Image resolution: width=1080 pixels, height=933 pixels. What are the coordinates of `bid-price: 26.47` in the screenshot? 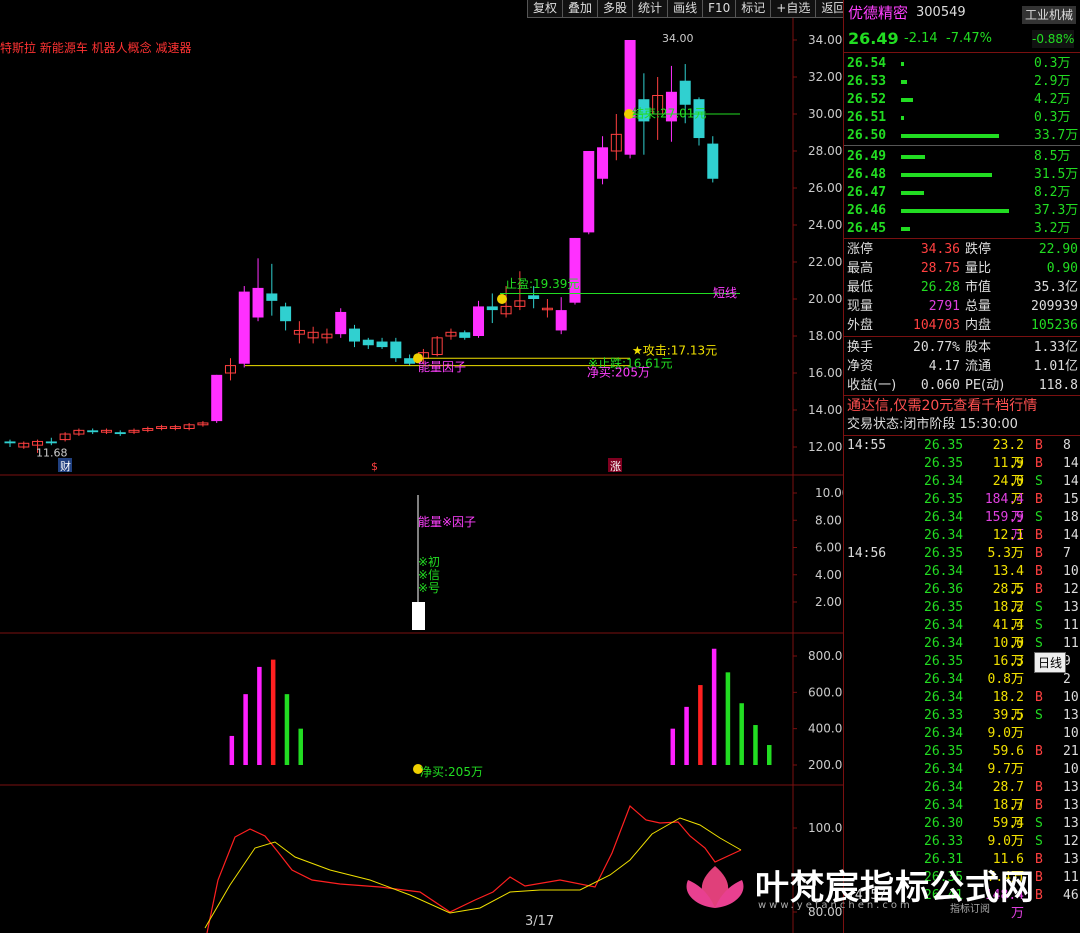 It's located at (867, 192).